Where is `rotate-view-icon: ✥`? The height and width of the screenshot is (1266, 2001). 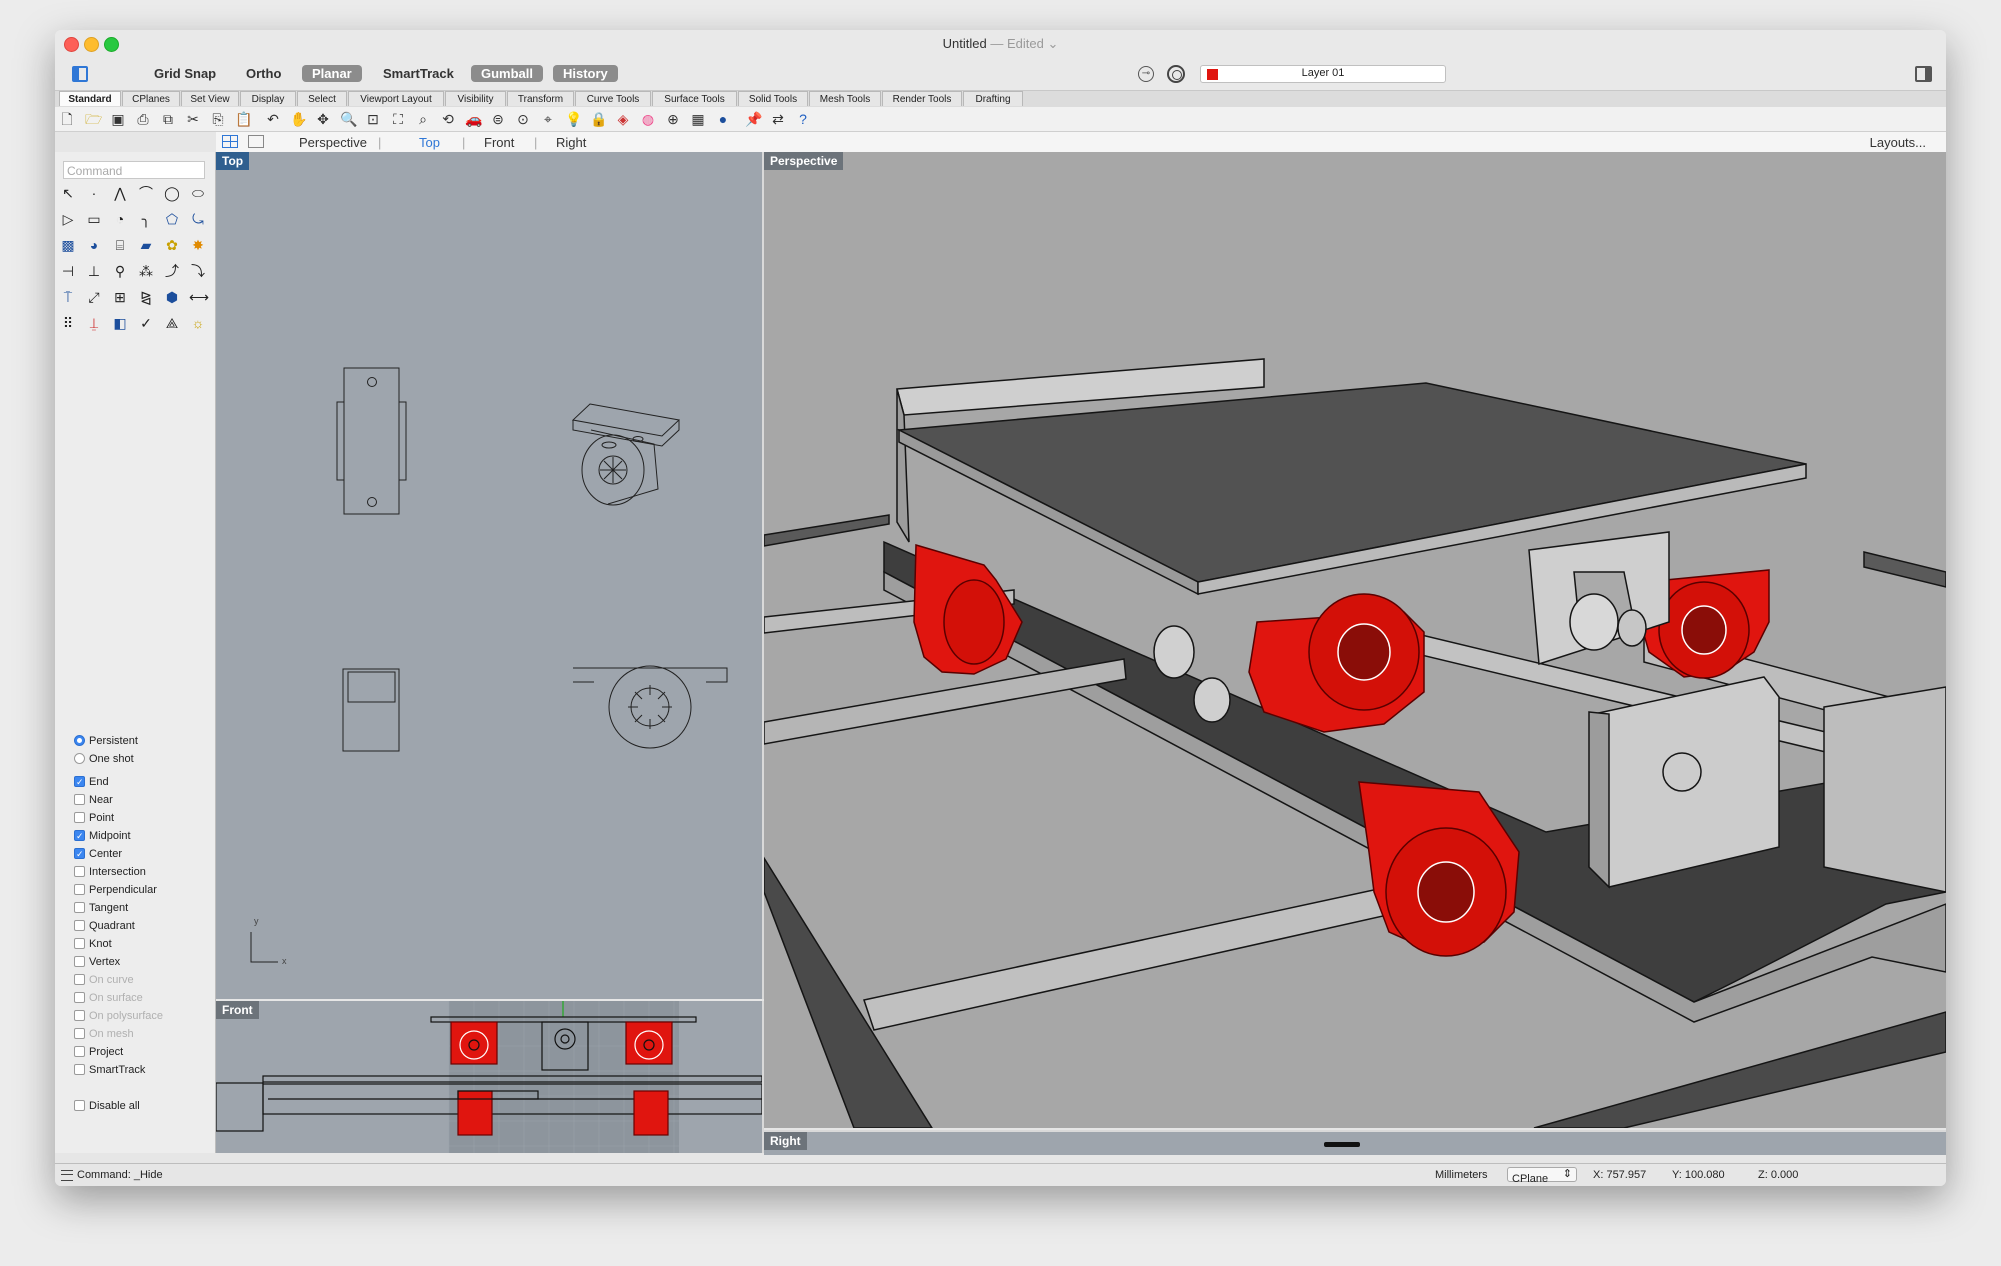
rotate-view-icon: ✥ is located at coordinates (323, 119).